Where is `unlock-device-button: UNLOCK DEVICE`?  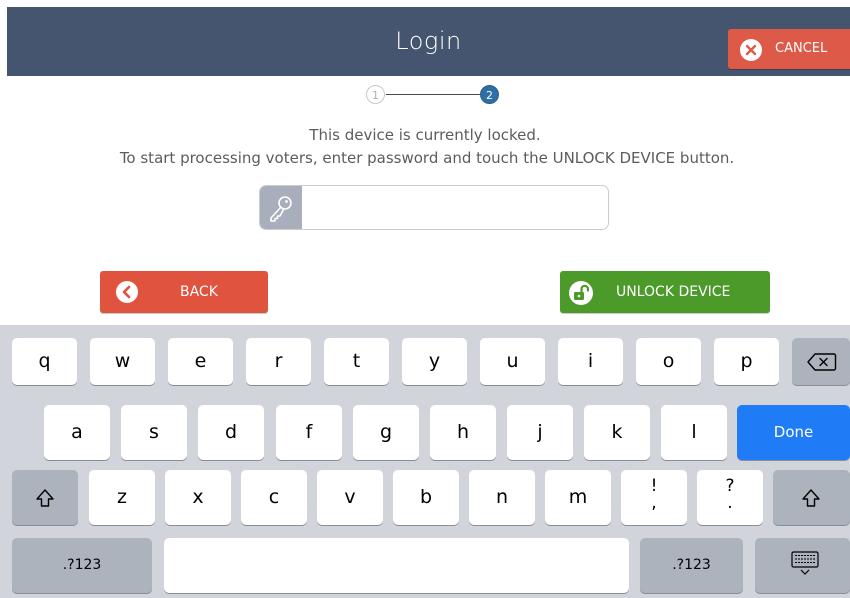
unlock-device-button: UNLOCK DEVICE is located at coordinates (665, 292).